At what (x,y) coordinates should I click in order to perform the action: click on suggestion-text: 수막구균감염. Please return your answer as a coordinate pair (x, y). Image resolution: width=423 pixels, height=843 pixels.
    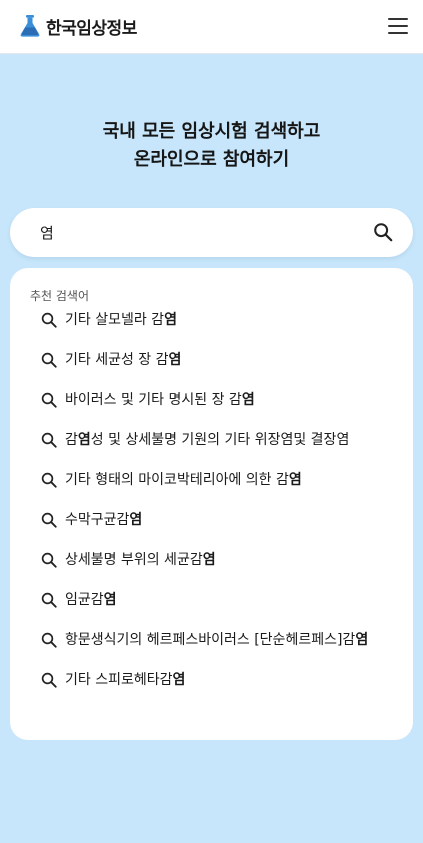
    Looking at the image, I should click on (227, 520).